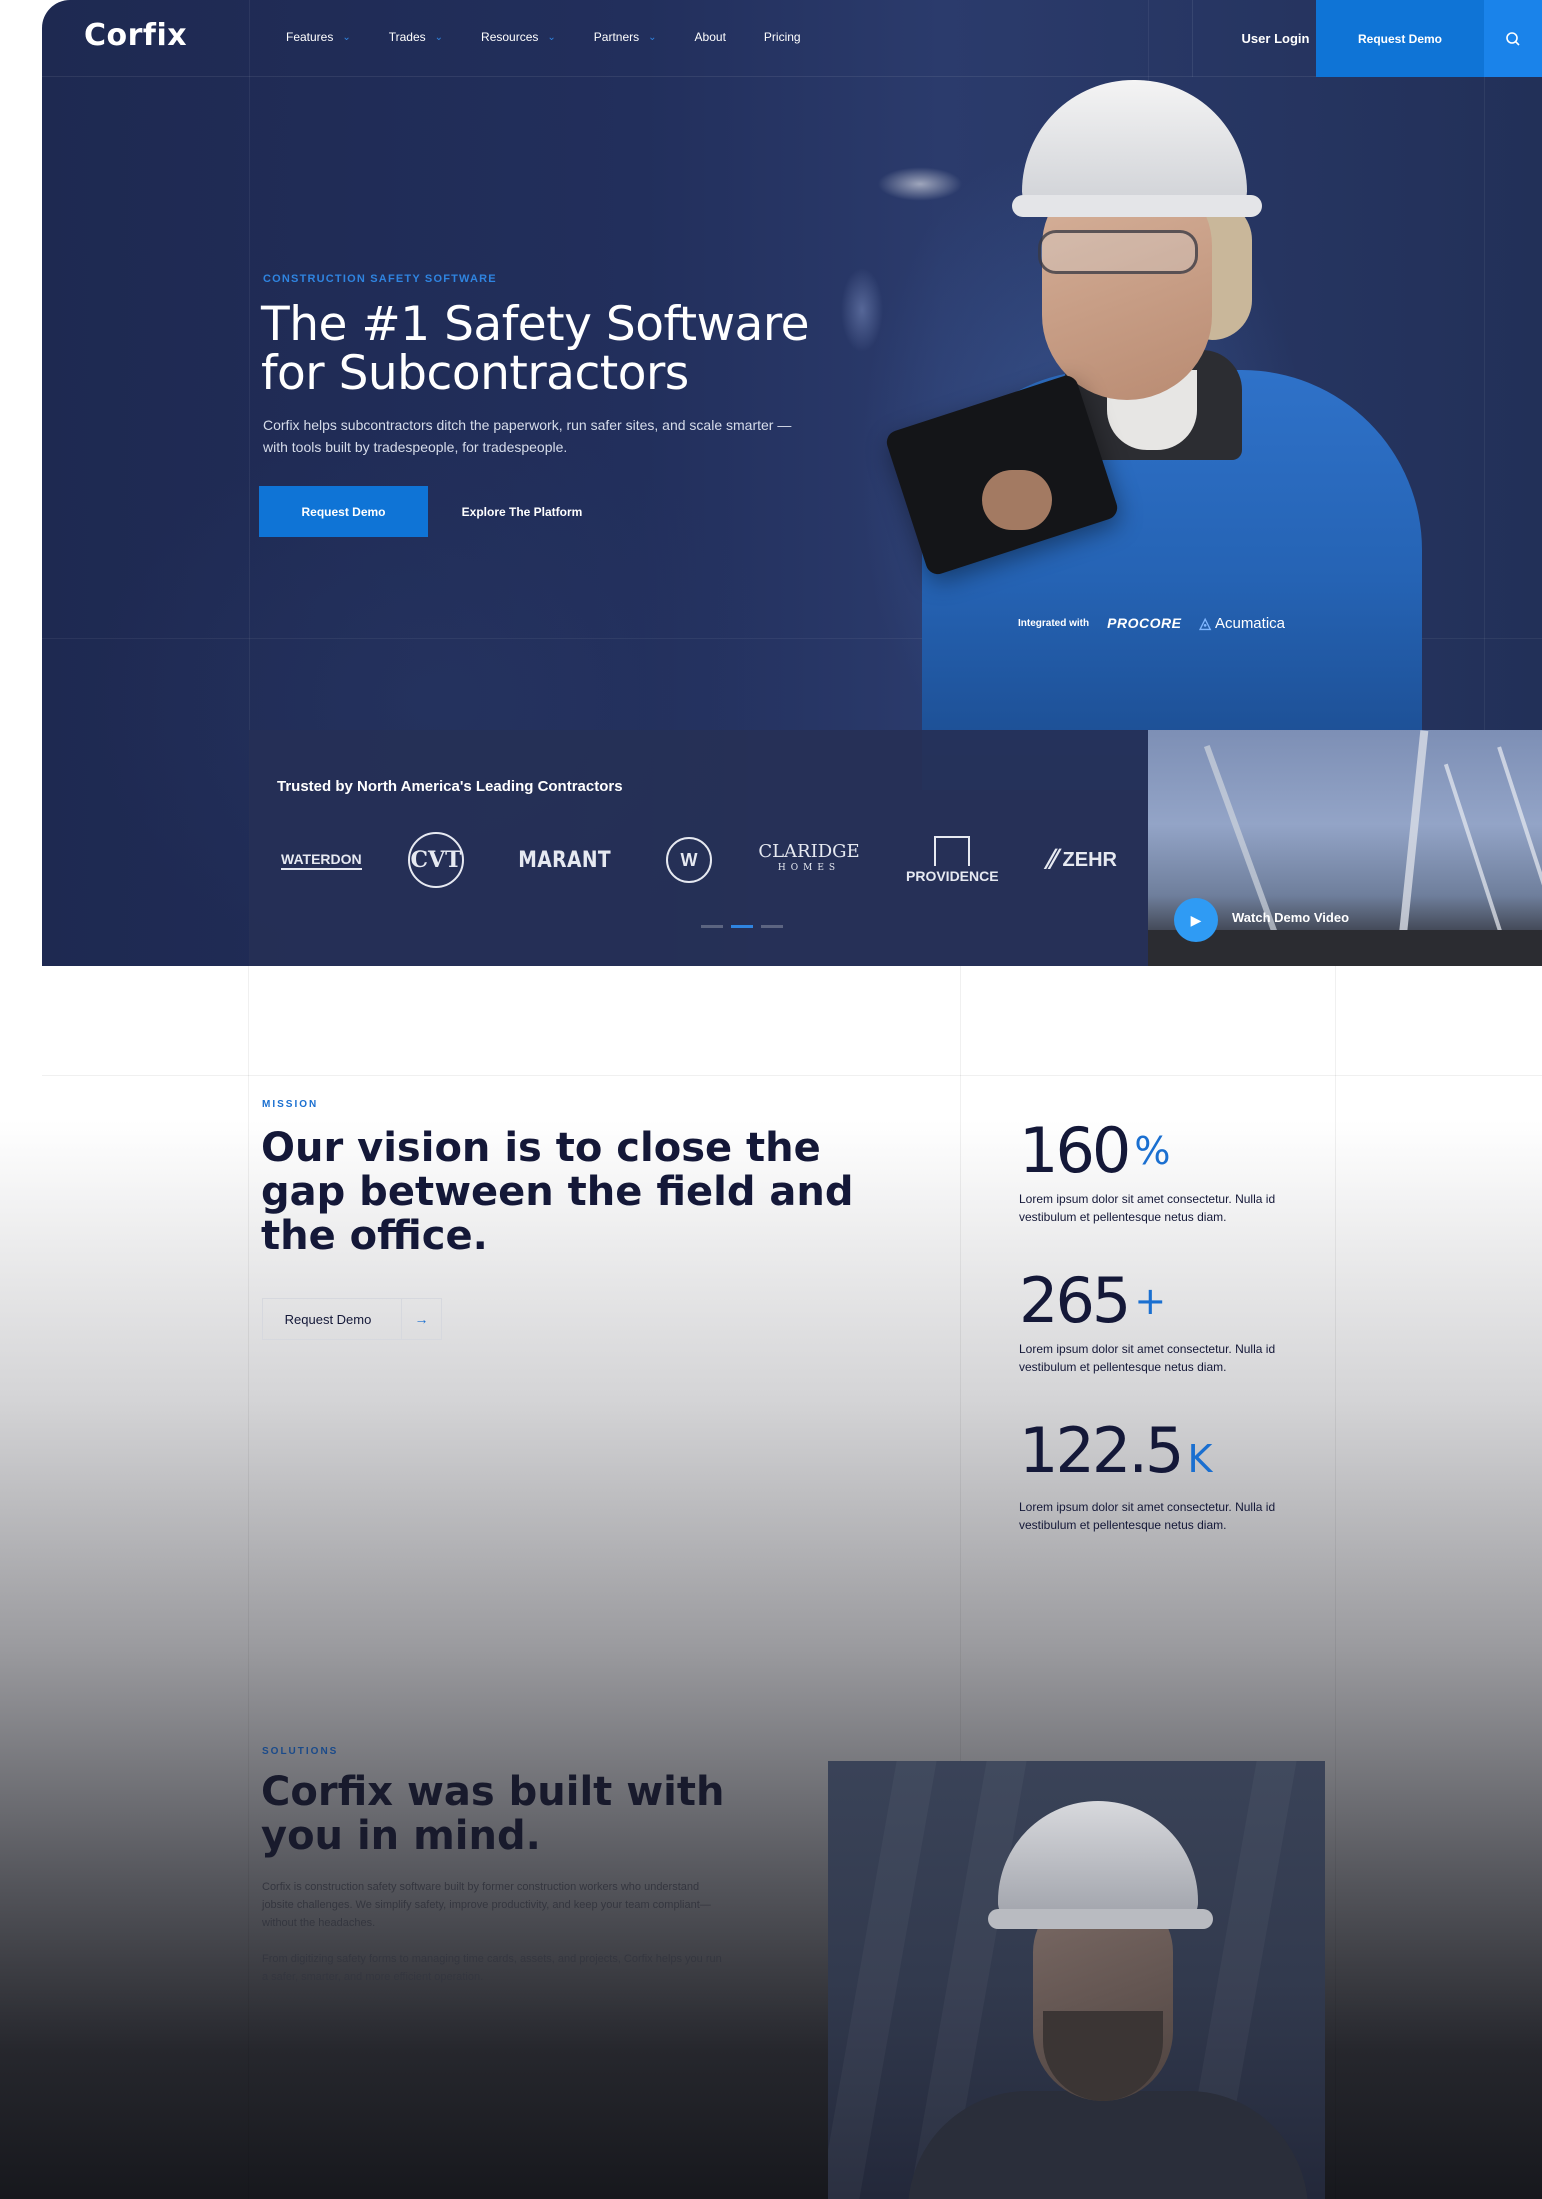 The width and height of the screenshot is (1542, 2199). I want to click on cvt-logo: CVT, so click(435, 860).